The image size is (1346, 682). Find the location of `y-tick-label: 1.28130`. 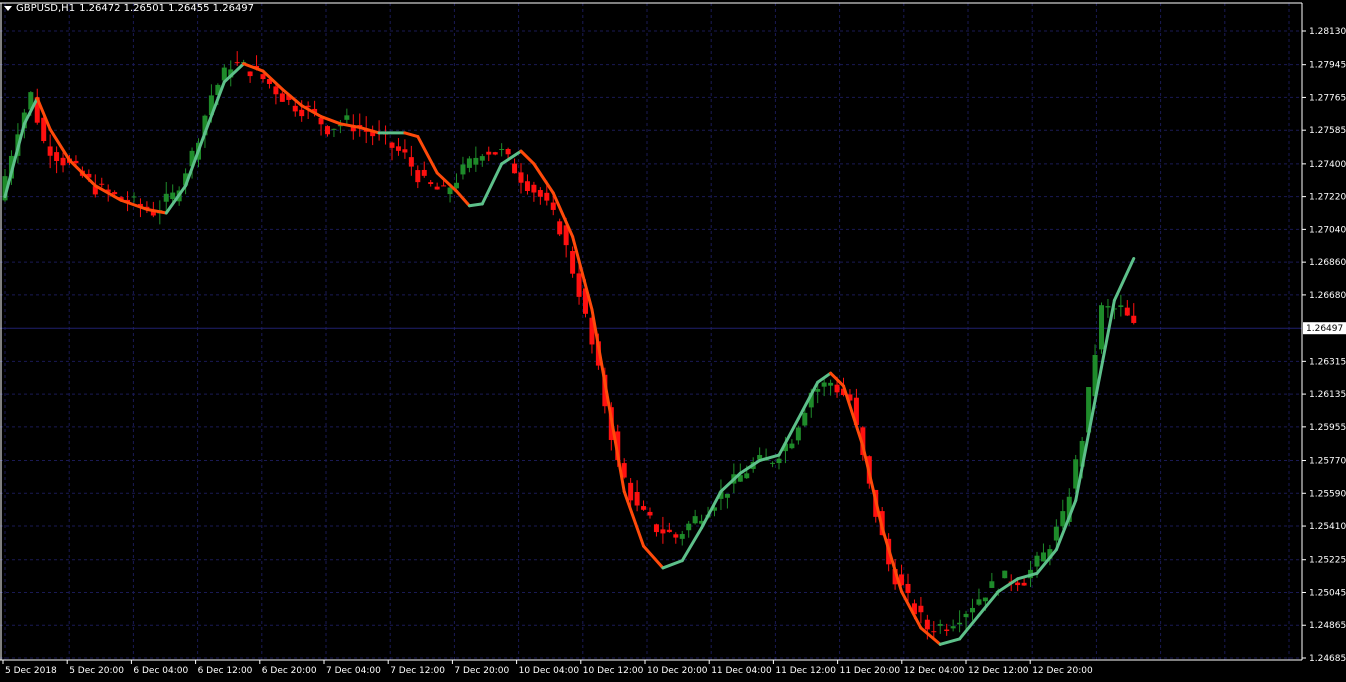

y-tick-label: 1.28130 is located at coordinates (1327, 32).